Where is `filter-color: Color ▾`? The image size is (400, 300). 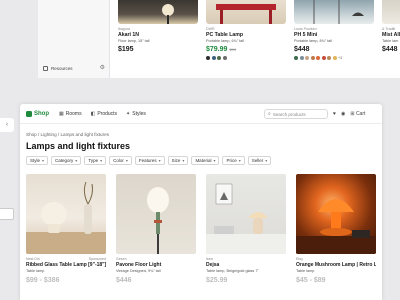 filter-color: Color ▾ is located at coordinates (120, 160).